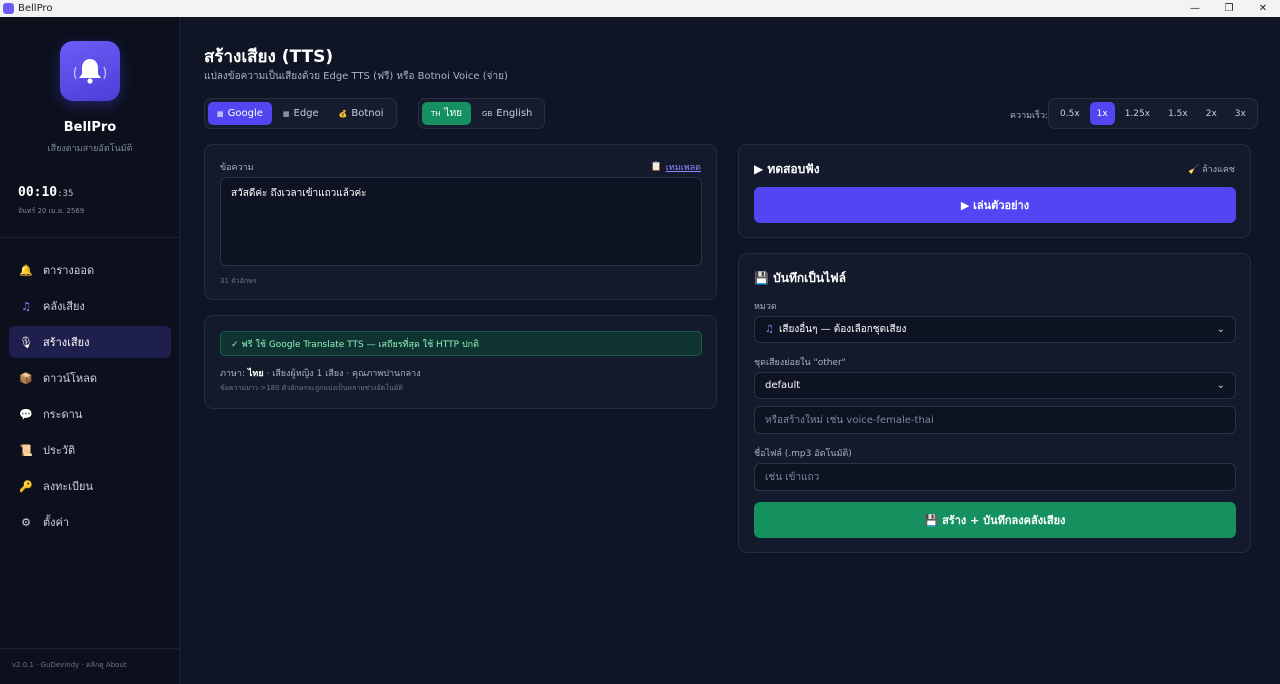 Image resolution: width=1280 pixels, height=684 pixels. I want to click on subset-select: default ⌄, so click(995, 385).